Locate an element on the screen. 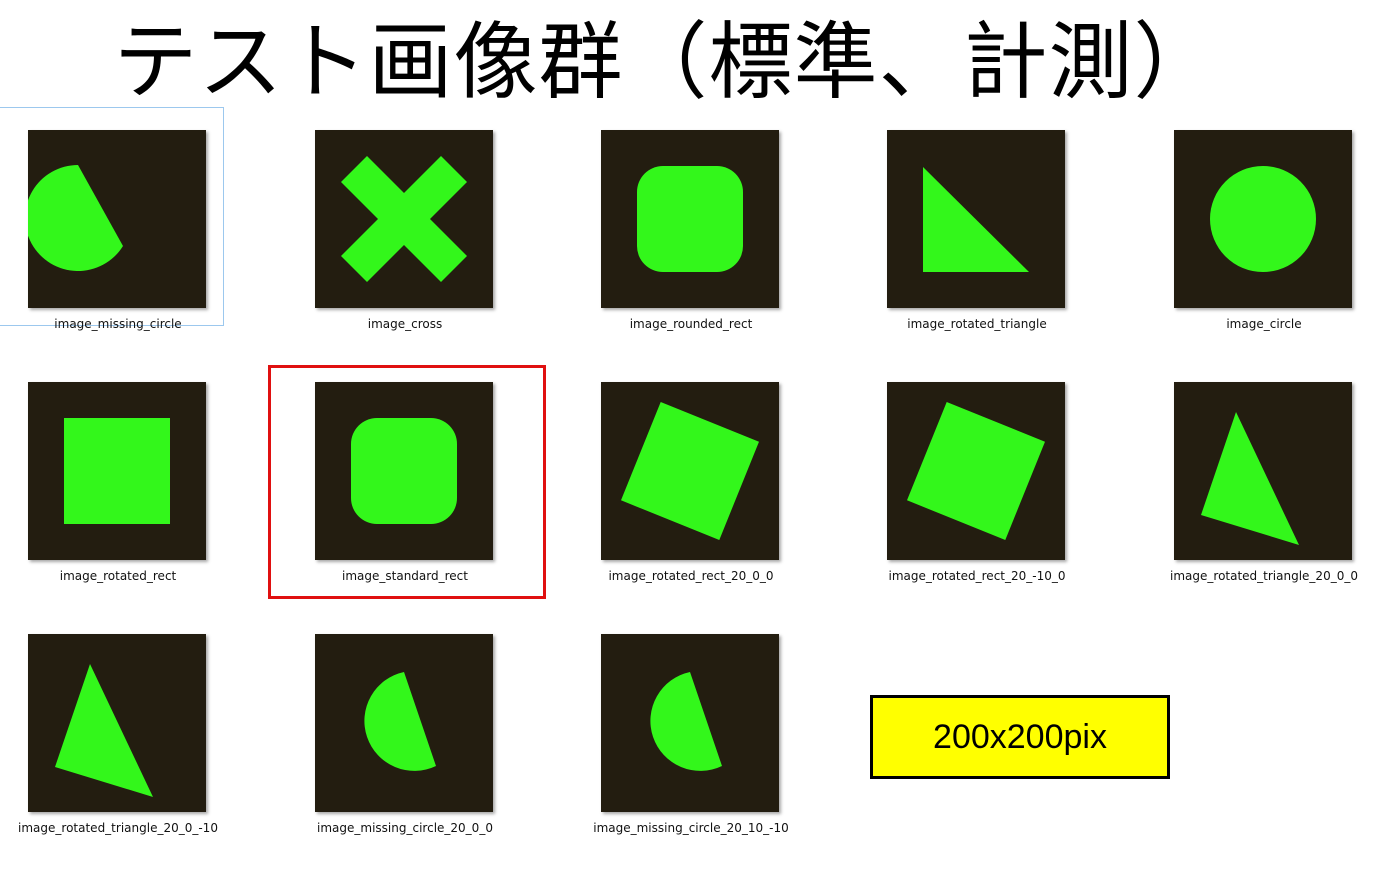  file-name-label: image_rotated_rect_20_0_0 is located at coordinates (691, 576).